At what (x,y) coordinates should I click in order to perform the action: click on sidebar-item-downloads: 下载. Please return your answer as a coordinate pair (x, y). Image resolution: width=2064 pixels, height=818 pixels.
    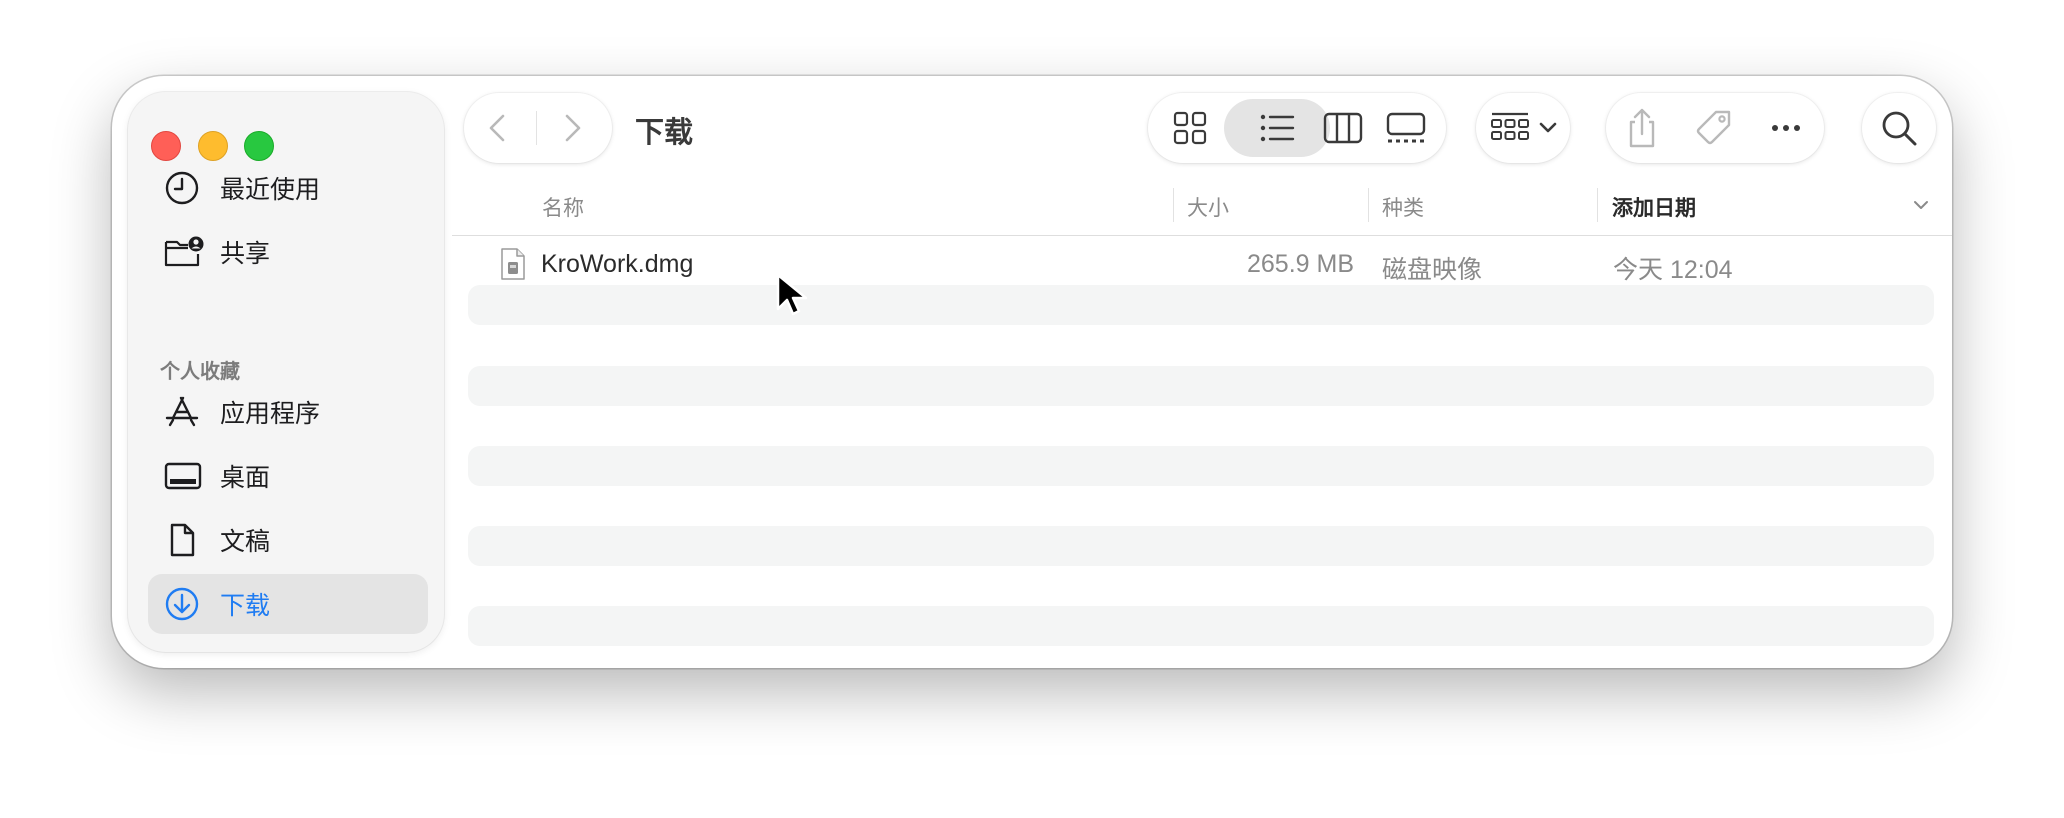
    Looking at the image, I should click on (288, 604).